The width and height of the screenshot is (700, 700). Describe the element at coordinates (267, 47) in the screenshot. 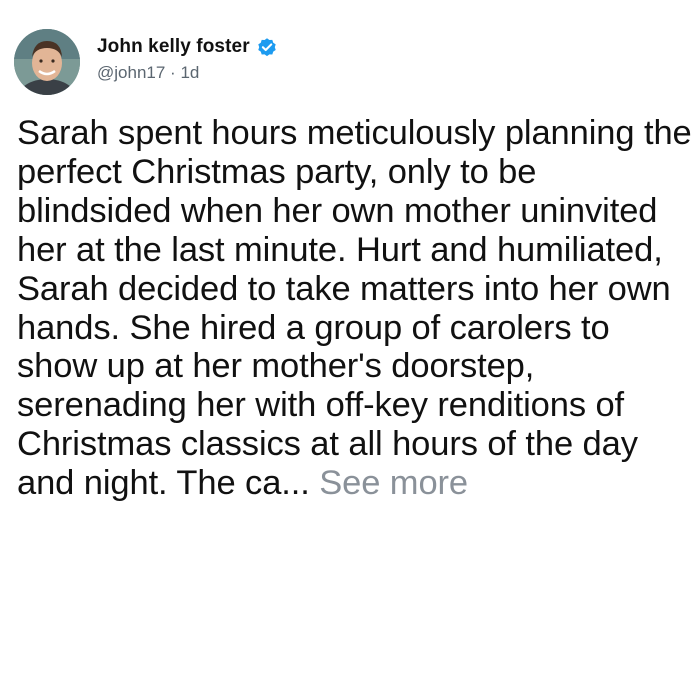

I see `verified-badge-icon` at that location.